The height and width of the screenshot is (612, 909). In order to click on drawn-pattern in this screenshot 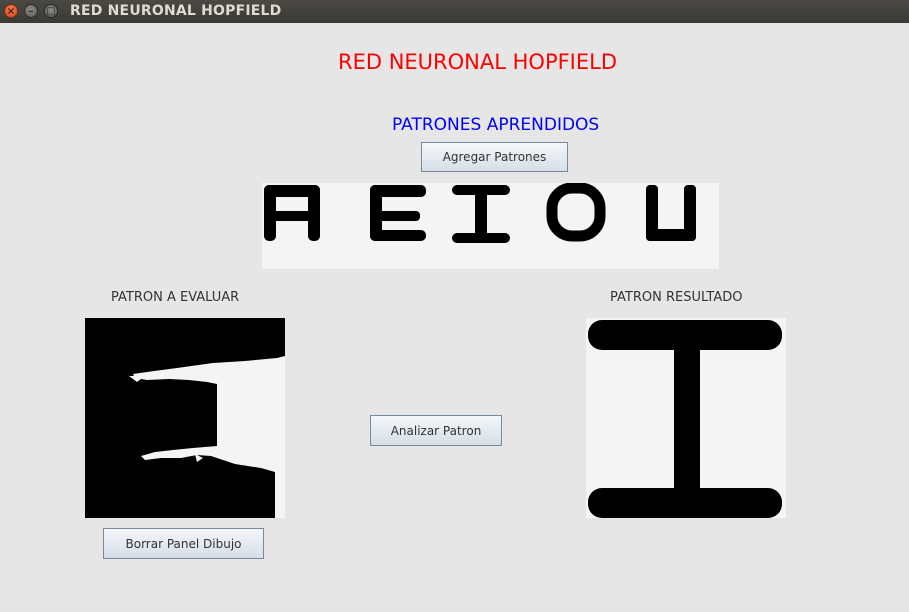, I will do `click(185, 418)`.